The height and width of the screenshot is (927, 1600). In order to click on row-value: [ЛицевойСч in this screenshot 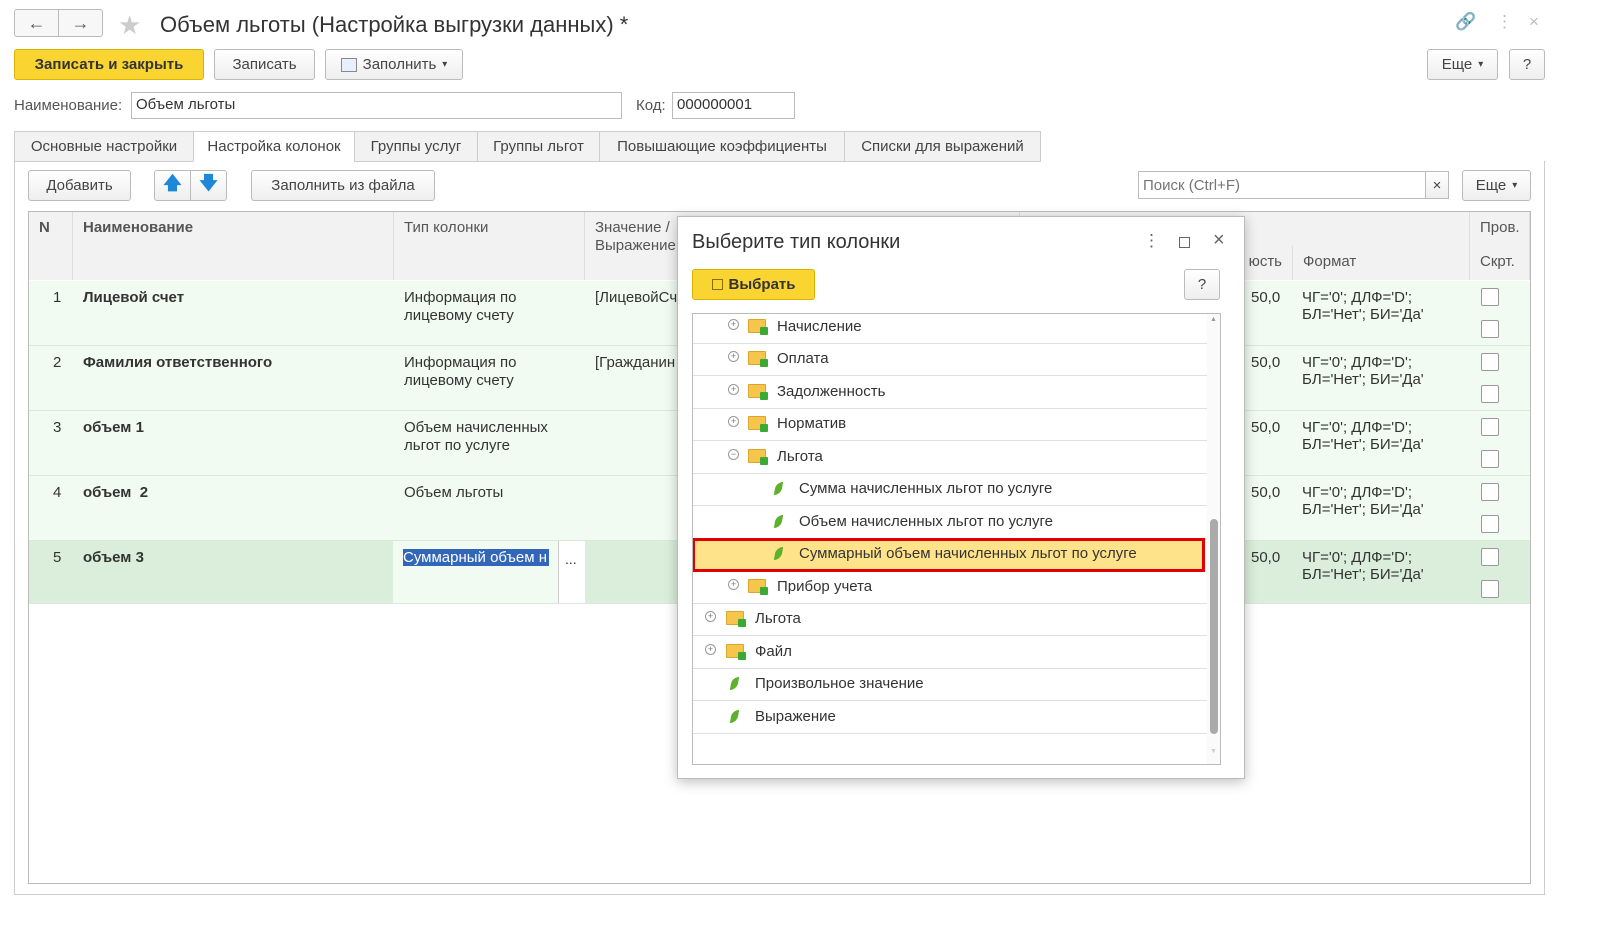, I will do `click(636, 297)`.